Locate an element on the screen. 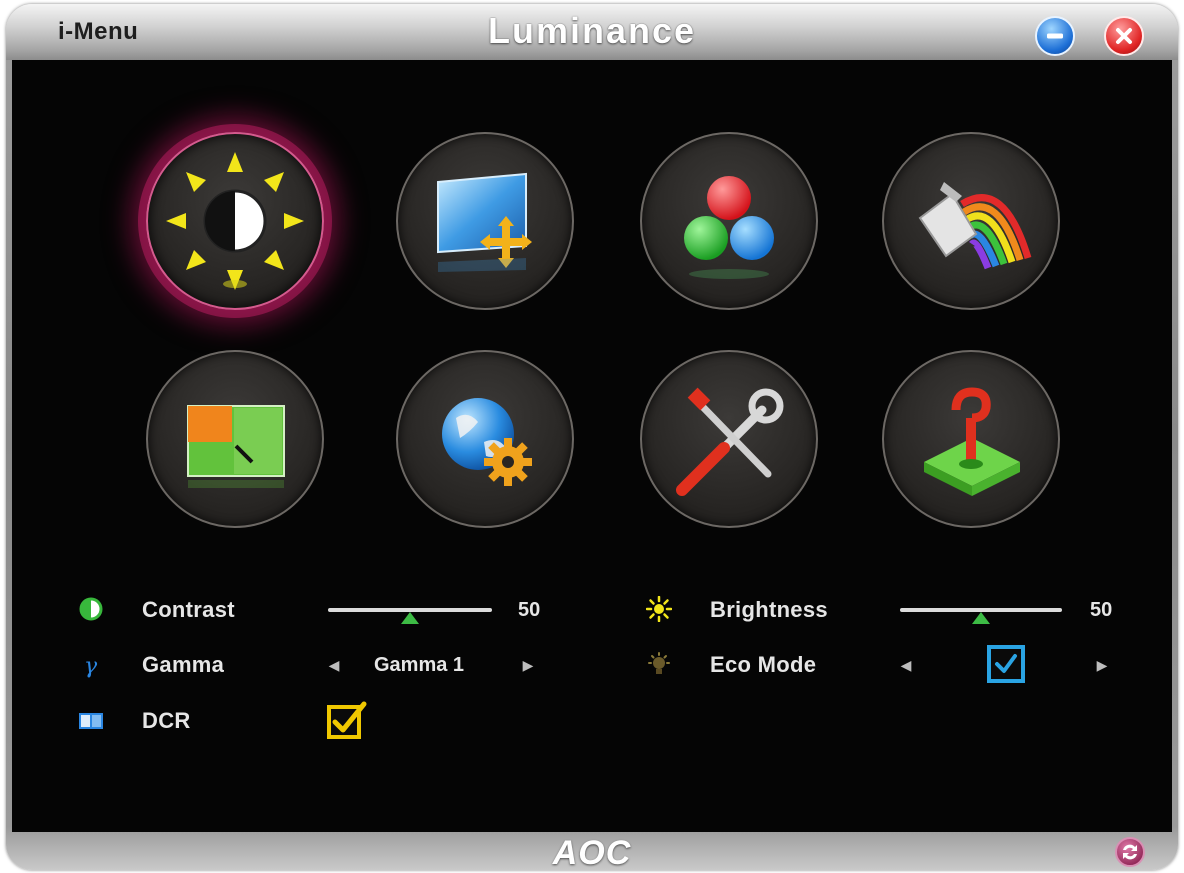  brightness-sun-icon is located at coordinates (659, 609).